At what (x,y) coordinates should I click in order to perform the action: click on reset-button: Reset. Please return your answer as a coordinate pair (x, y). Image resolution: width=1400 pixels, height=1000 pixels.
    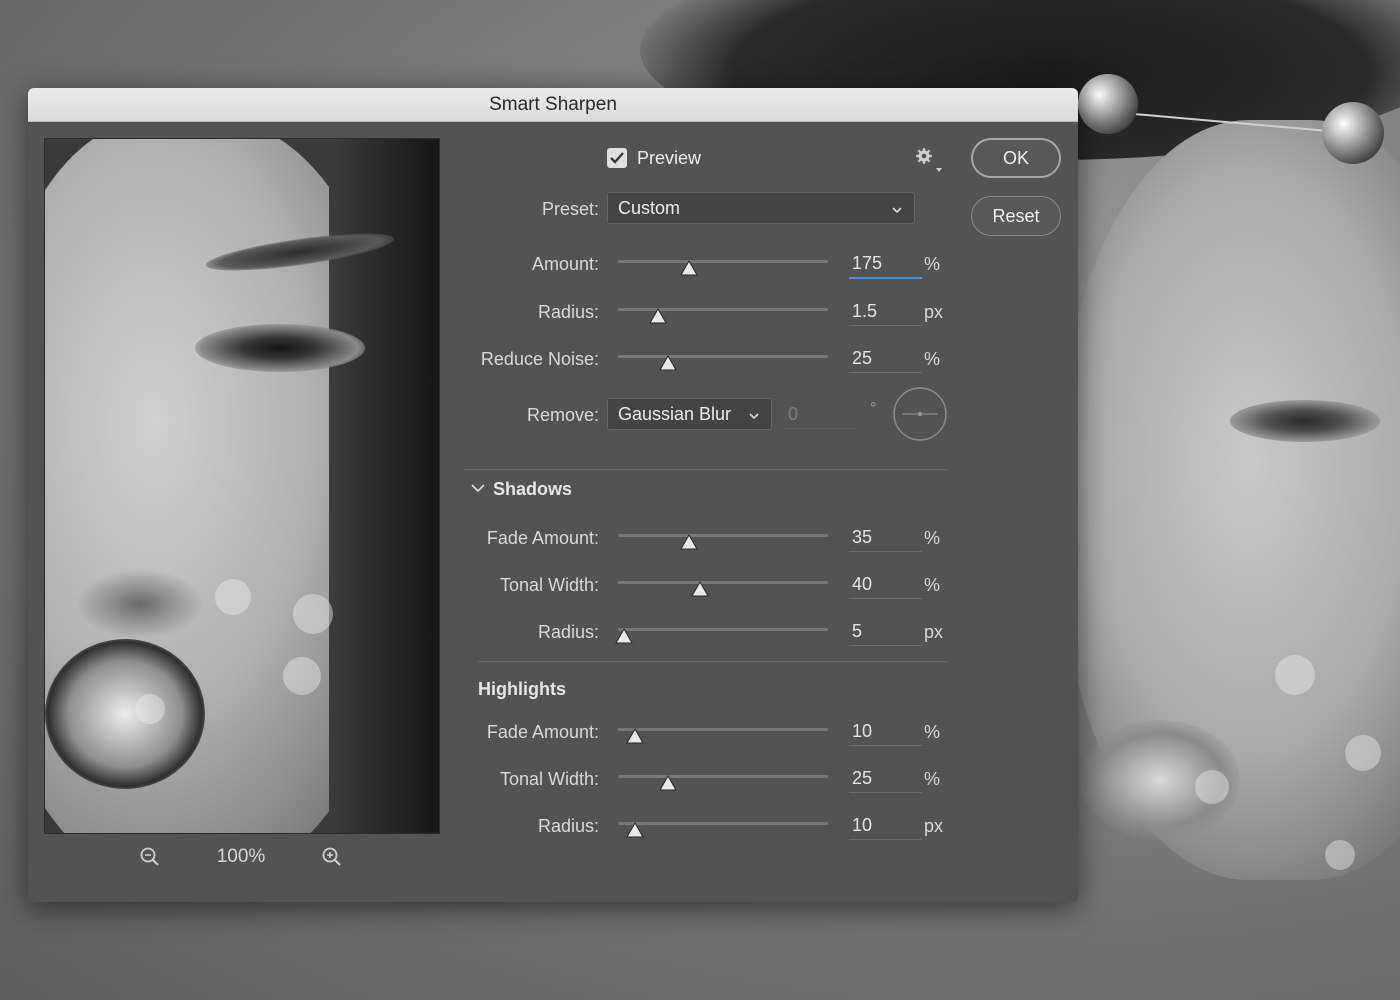
    Looking at the image, I should click on (1016, 216).